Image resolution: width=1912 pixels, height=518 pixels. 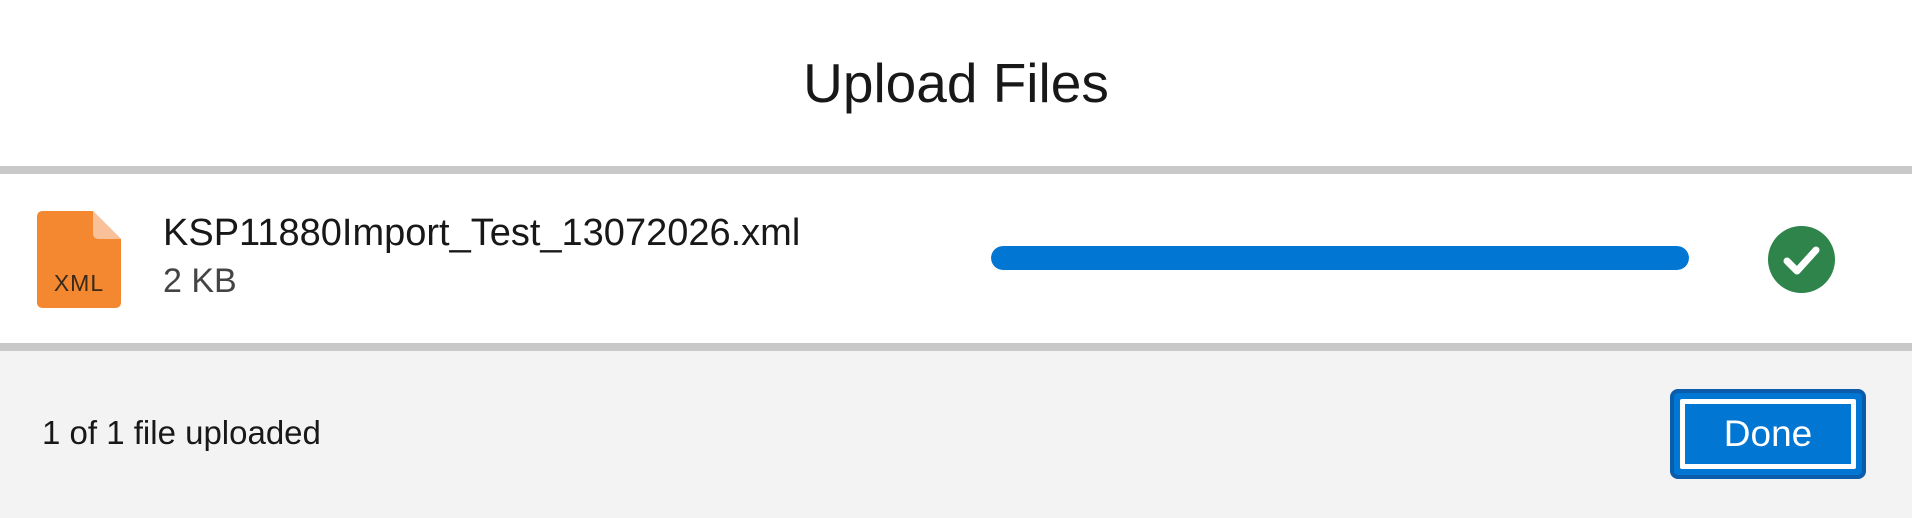 What do you see at coordinates (956, 347) in the screenshot?
I see `footer-divider` at bounding box center [956, 347].